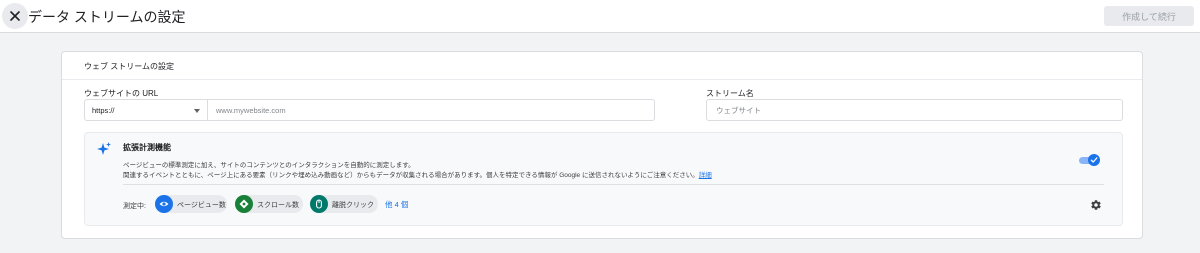 The height and width of the screenshot is (253, 1200). Describe the element at coordinates (353, 205) in the screenshot. I see `chip-label: 離脱クリック` at that location.